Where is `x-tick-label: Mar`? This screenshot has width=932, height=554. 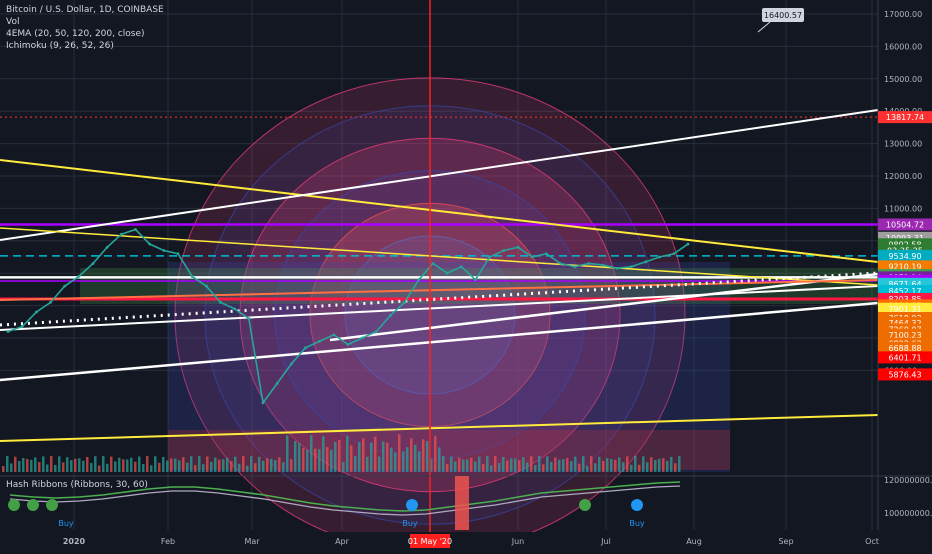 x-tick-label: Mar is located at coordinates (252, 541).